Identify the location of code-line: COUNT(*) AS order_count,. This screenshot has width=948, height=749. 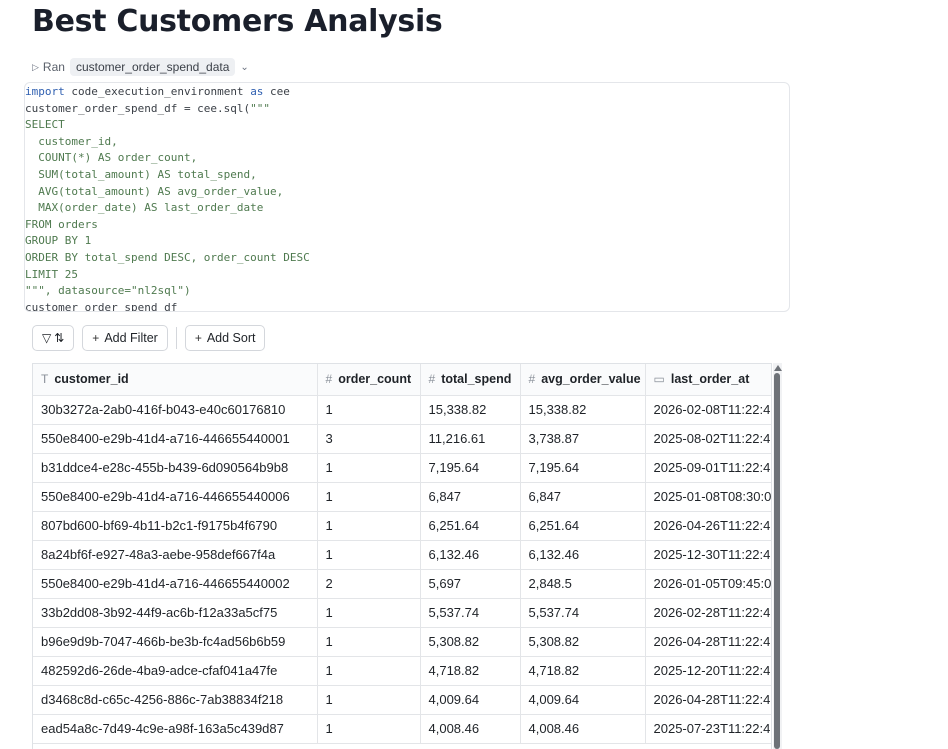
(111, 158).